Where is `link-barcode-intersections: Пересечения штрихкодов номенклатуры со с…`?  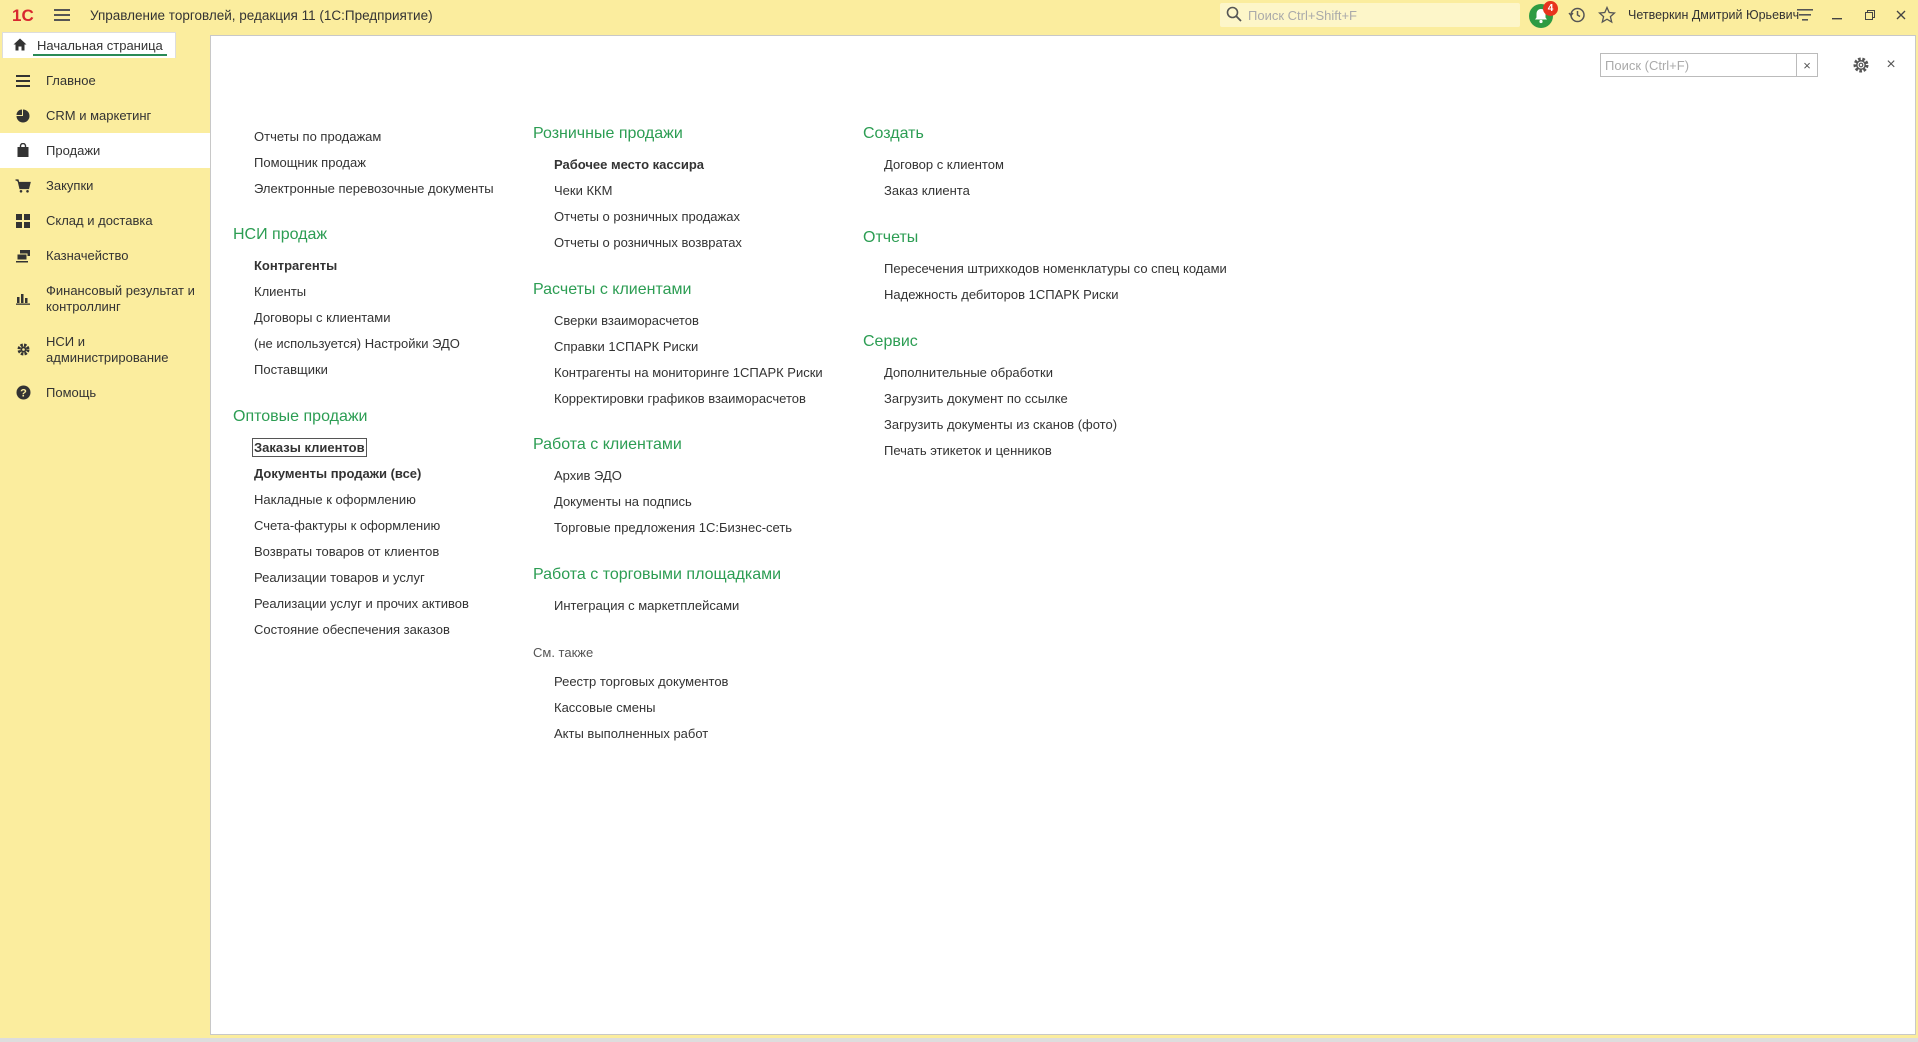 link-barcode-intersections: Пересечения штрихкодов номенклатуры со с… is located at coordinates (1055, 268).